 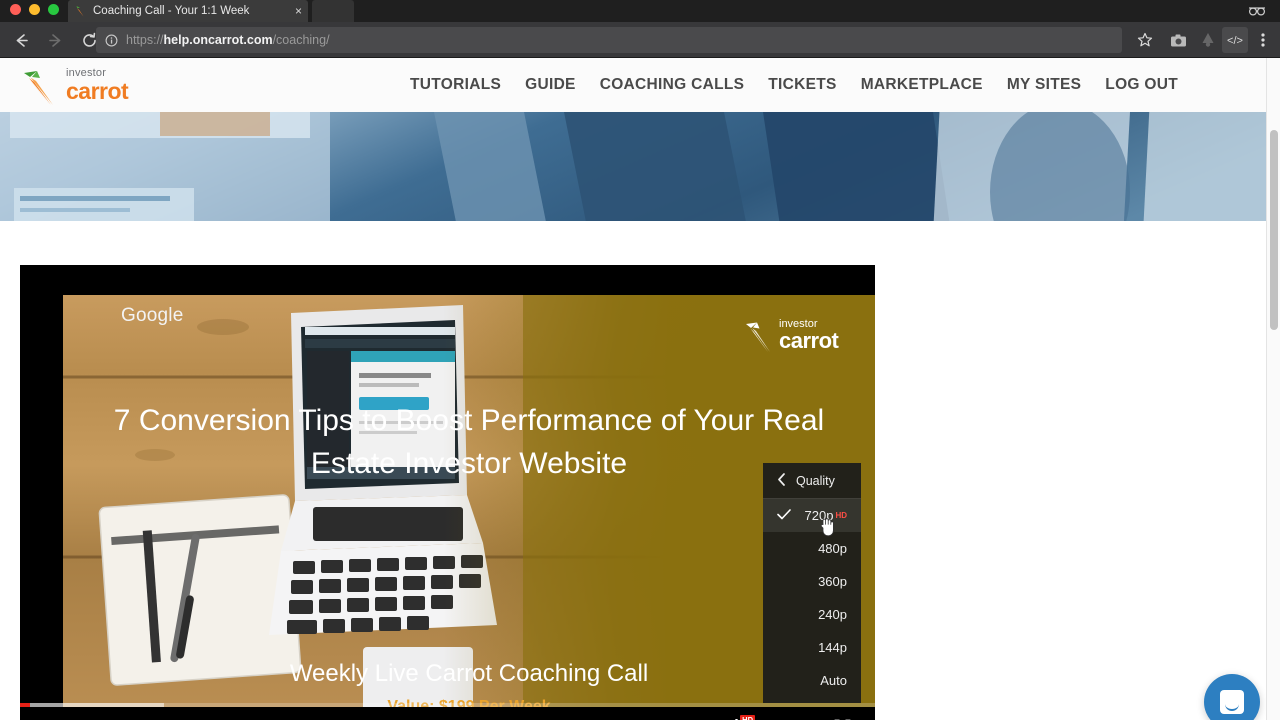 I want to click on closed-captions-button: CC, so click(x=692, y=713).